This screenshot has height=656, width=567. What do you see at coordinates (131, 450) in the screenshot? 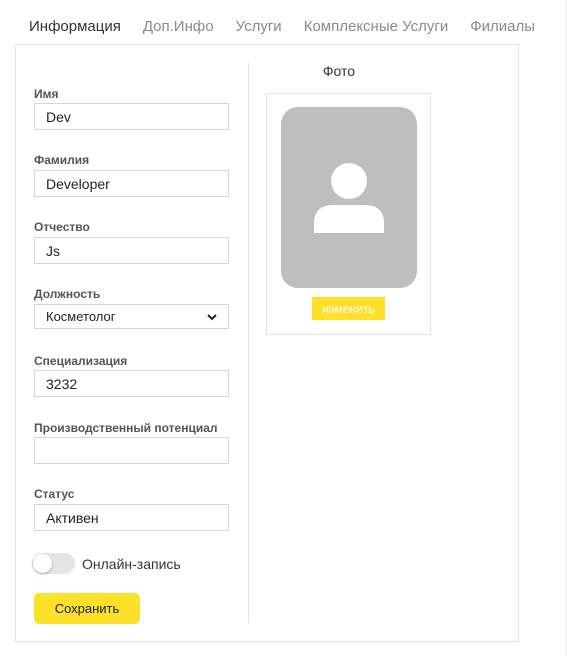
I see `potential-field` at bounding box center [131, 450].